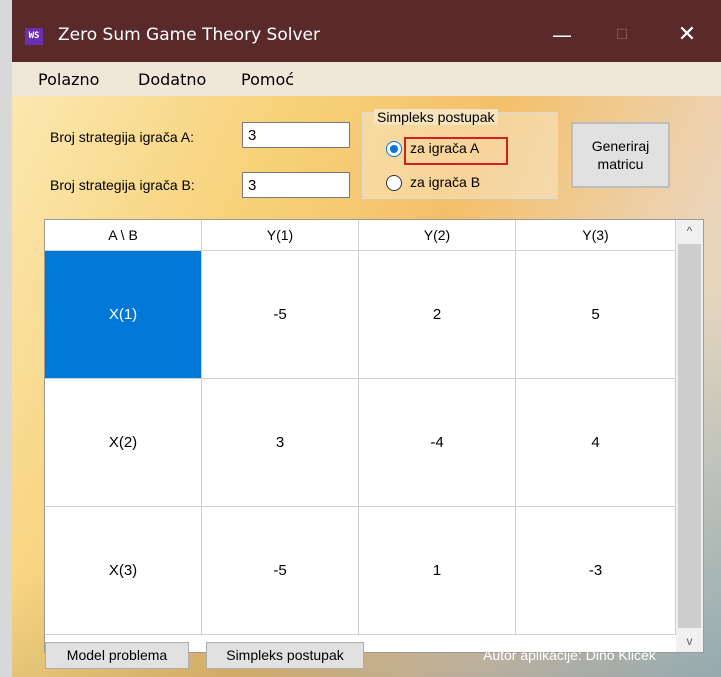  I want to click on window-title: Zero Sum Game Theory Solver, so click(189, 35).